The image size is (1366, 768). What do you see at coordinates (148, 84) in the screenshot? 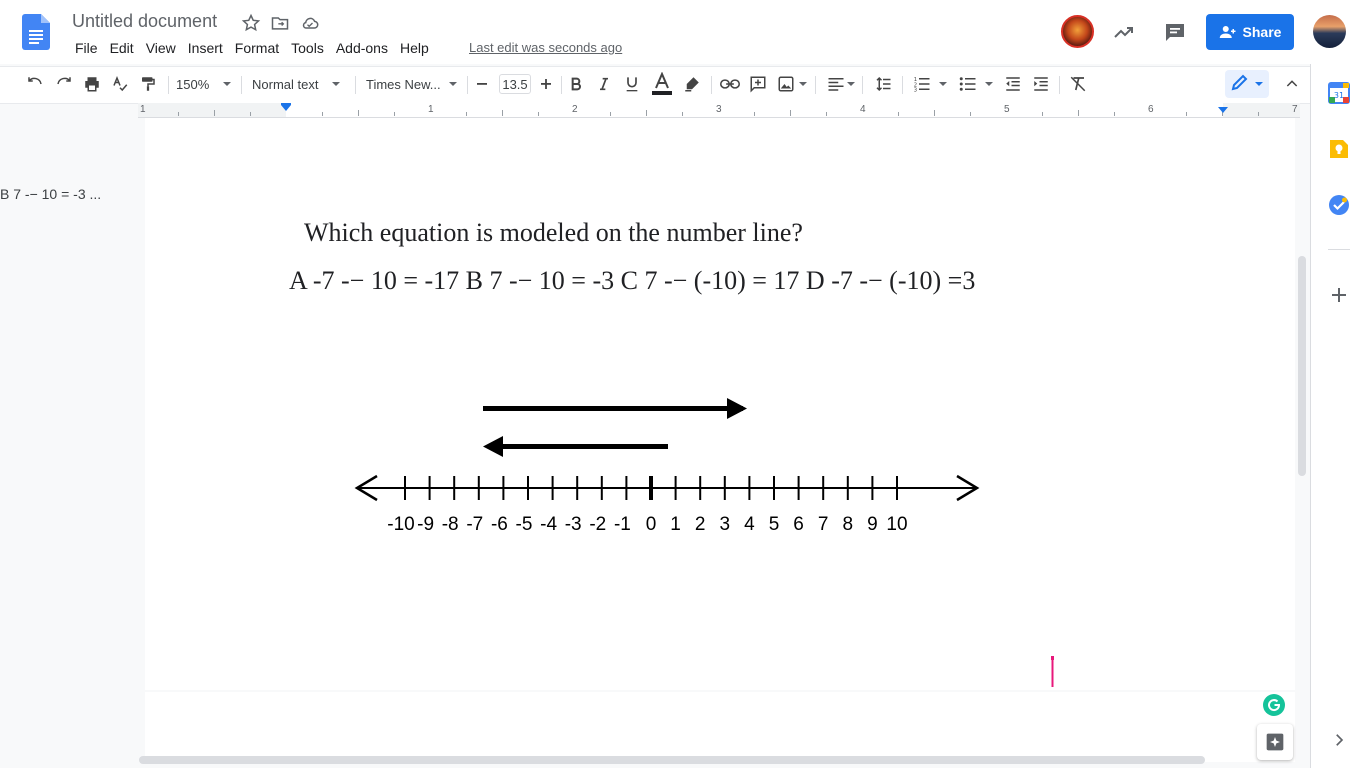
I see `paint-format-icon` at bounding box center [148, 84].